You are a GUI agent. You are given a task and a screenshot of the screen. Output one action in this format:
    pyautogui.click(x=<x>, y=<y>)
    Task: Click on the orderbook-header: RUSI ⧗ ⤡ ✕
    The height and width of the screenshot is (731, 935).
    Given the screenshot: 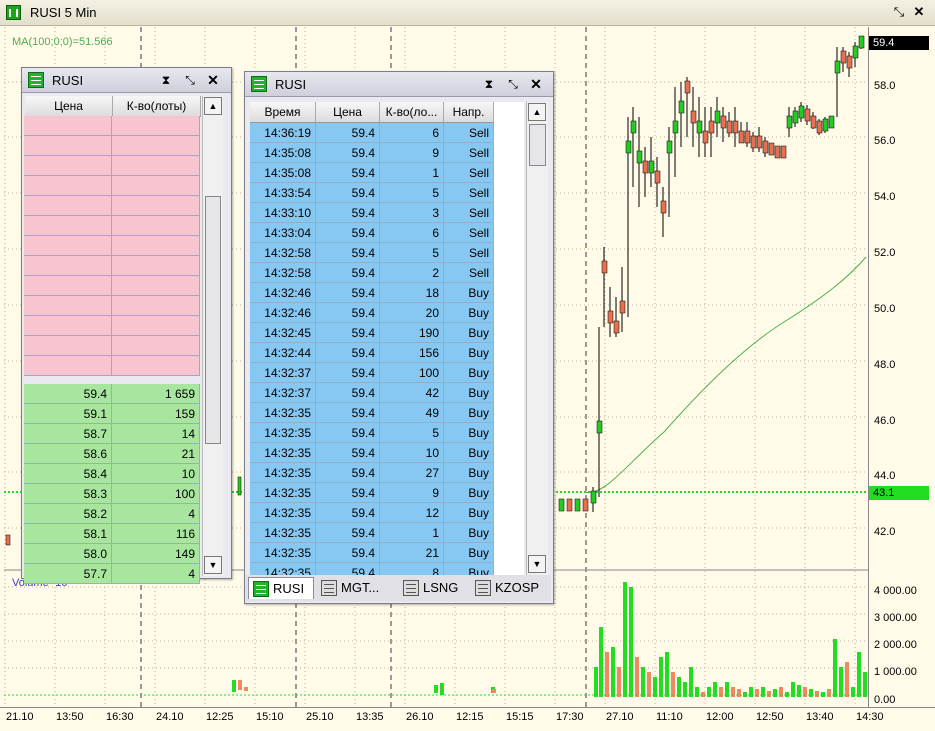 What is the action you would take?
    pyautogui.click(x=126, y=80)
    